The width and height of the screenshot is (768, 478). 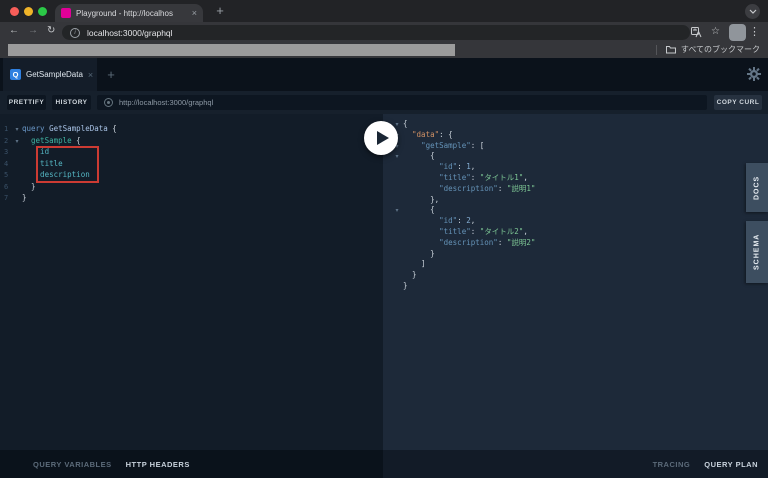 I want to click on annotation-red-box, so click(x=67, y=164).